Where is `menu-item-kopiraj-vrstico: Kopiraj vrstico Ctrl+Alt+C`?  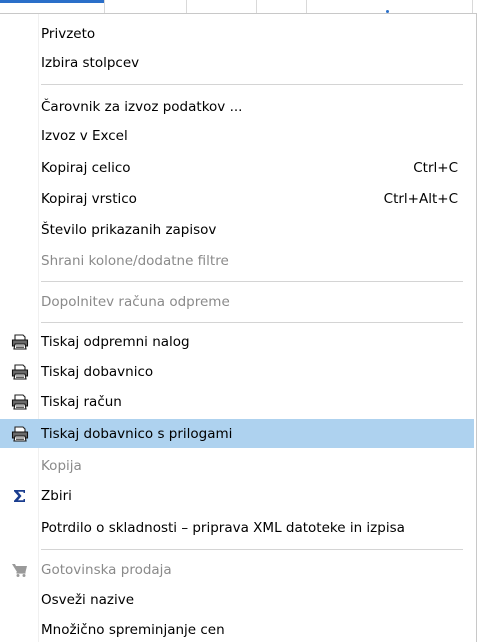 menu-item-kopiraj-vrstico: Kopiraj vrstico Ctrl+Alt+C is located at coordinates (237, 198).